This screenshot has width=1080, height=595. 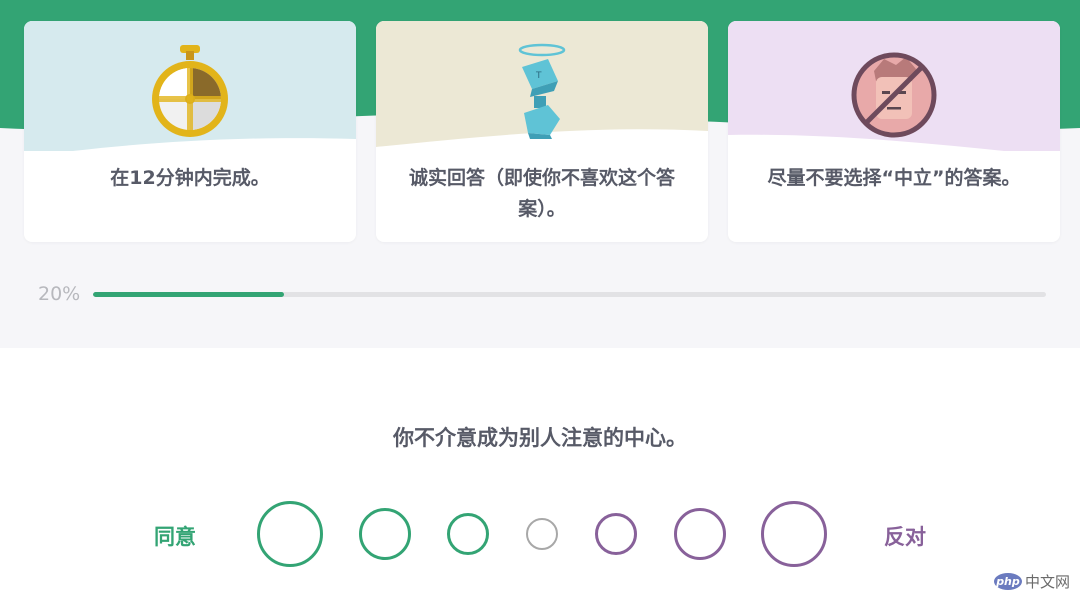 I want to click on svg-text: T, so click(x=538, y=76).